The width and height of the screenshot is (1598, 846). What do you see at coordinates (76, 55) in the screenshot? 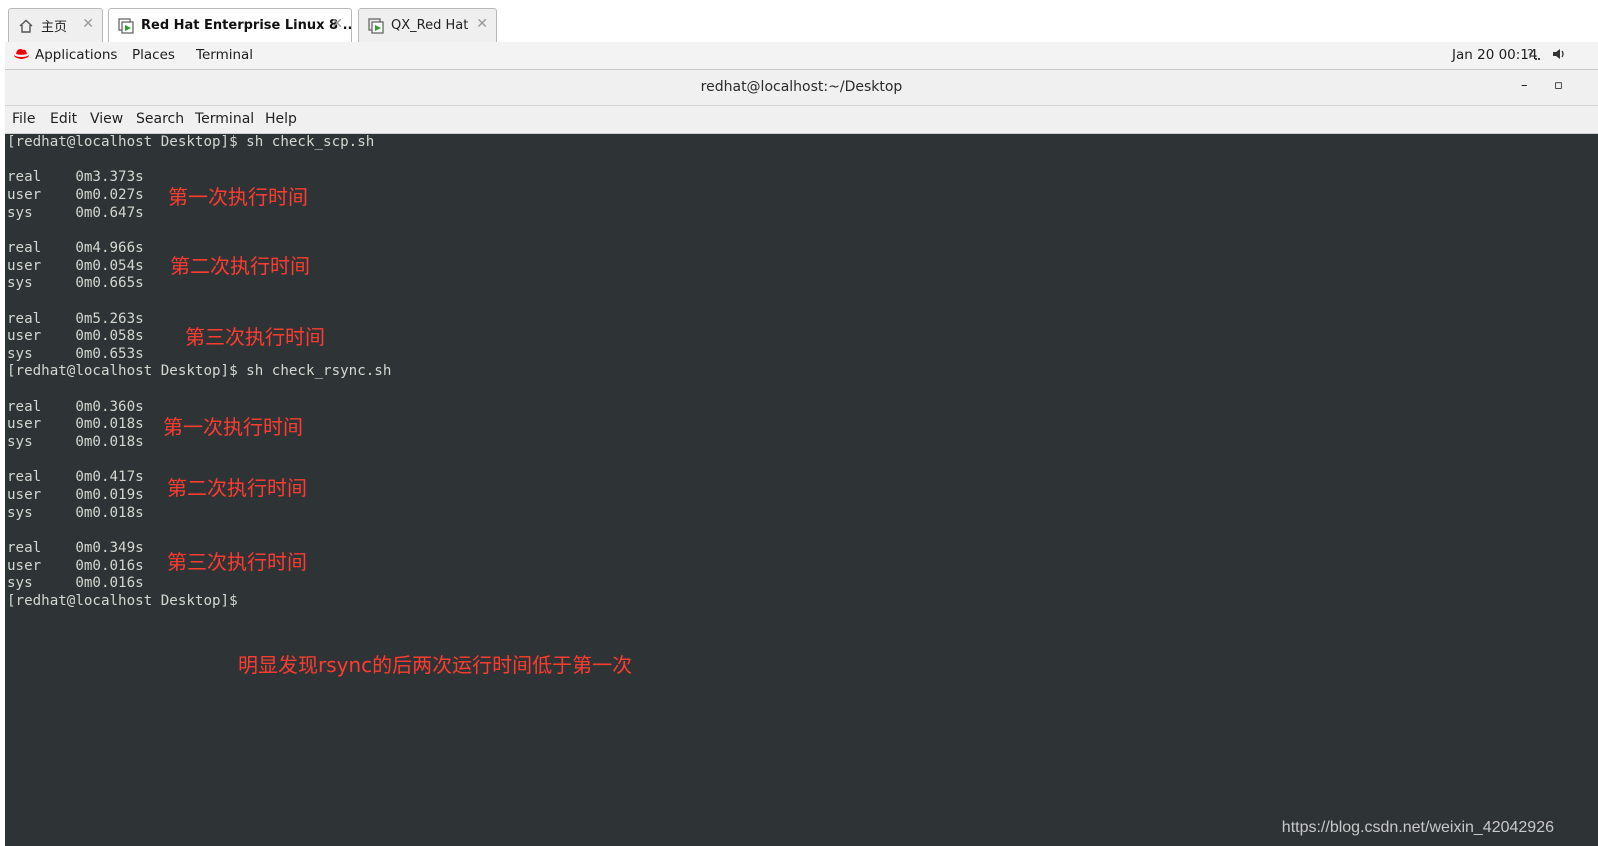
I see `applications-menu: Applications` at bounding box center [76, 55].